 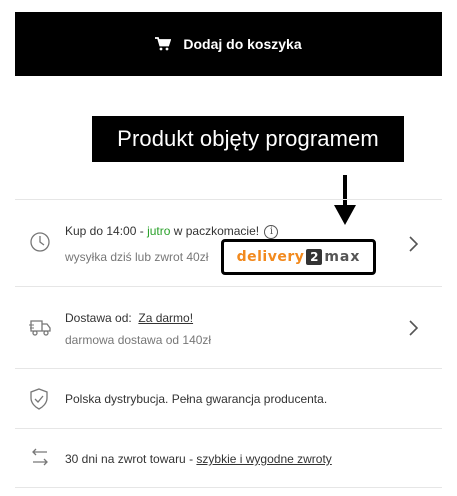 I want to click on shipping-subtitle: darmowa dostawa od 140zł, so click(x=138, y=340).